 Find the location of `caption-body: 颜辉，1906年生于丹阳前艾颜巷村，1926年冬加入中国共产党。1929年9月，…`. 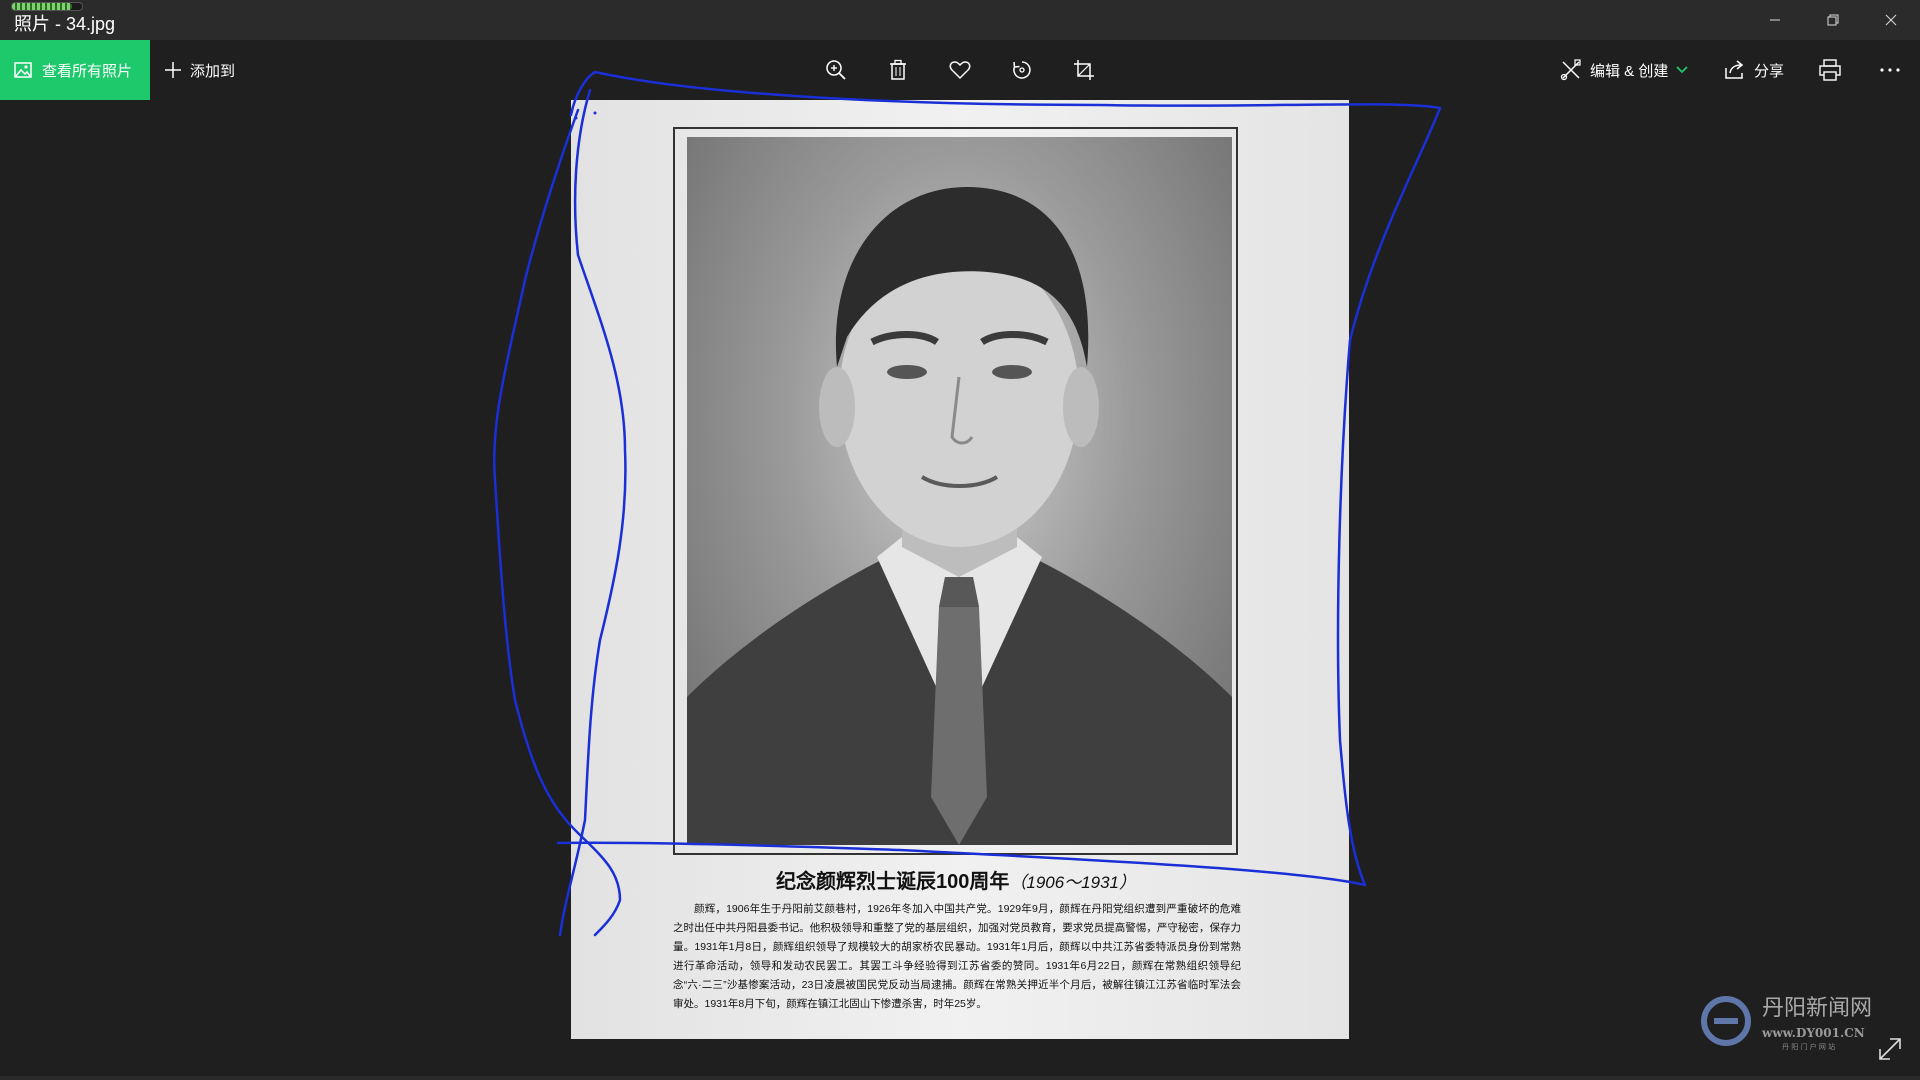

caption-body: 颜辉，1906年生于丹阳前艾颜巷村，1926年冬加入中国共产党。1929年9月，… is located at coordinates (957, 956).